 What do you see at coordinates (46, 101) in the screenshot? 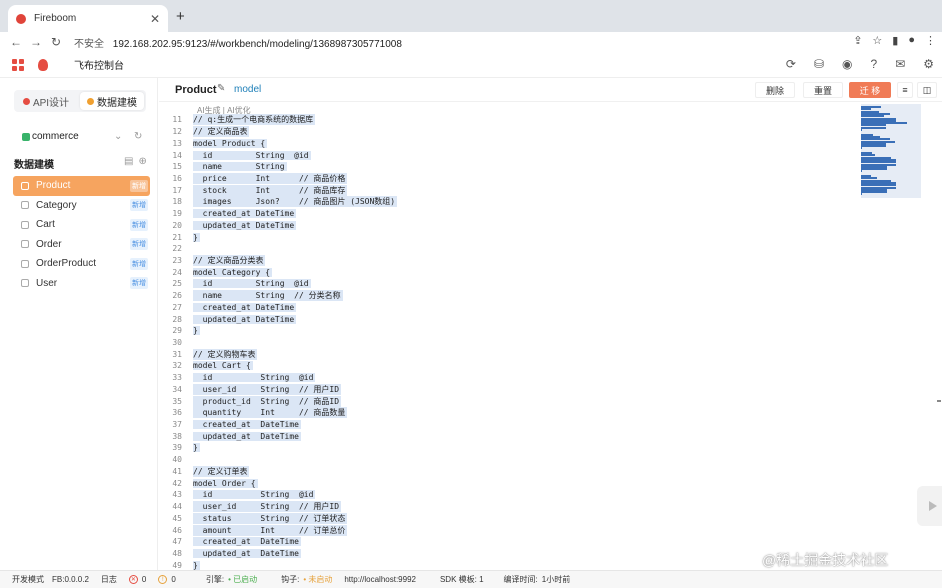
I see `tab-api-design: API设计` at bounding box center [46, 101].